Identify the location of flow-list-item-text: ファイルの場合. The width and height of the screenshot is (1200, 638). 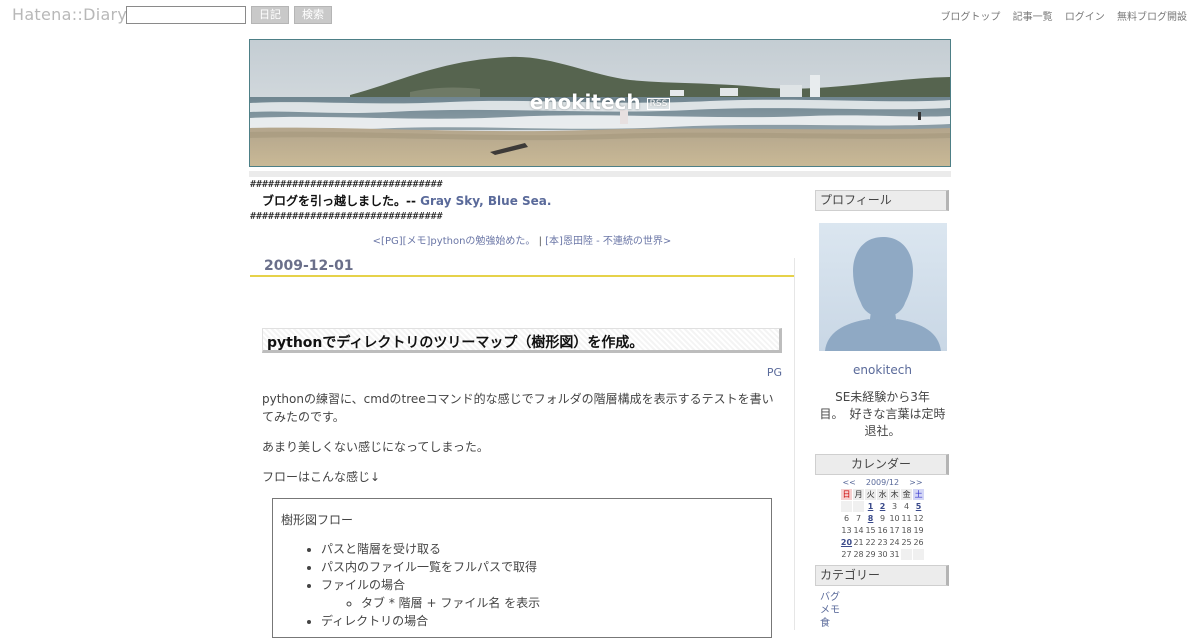
(363, 585).